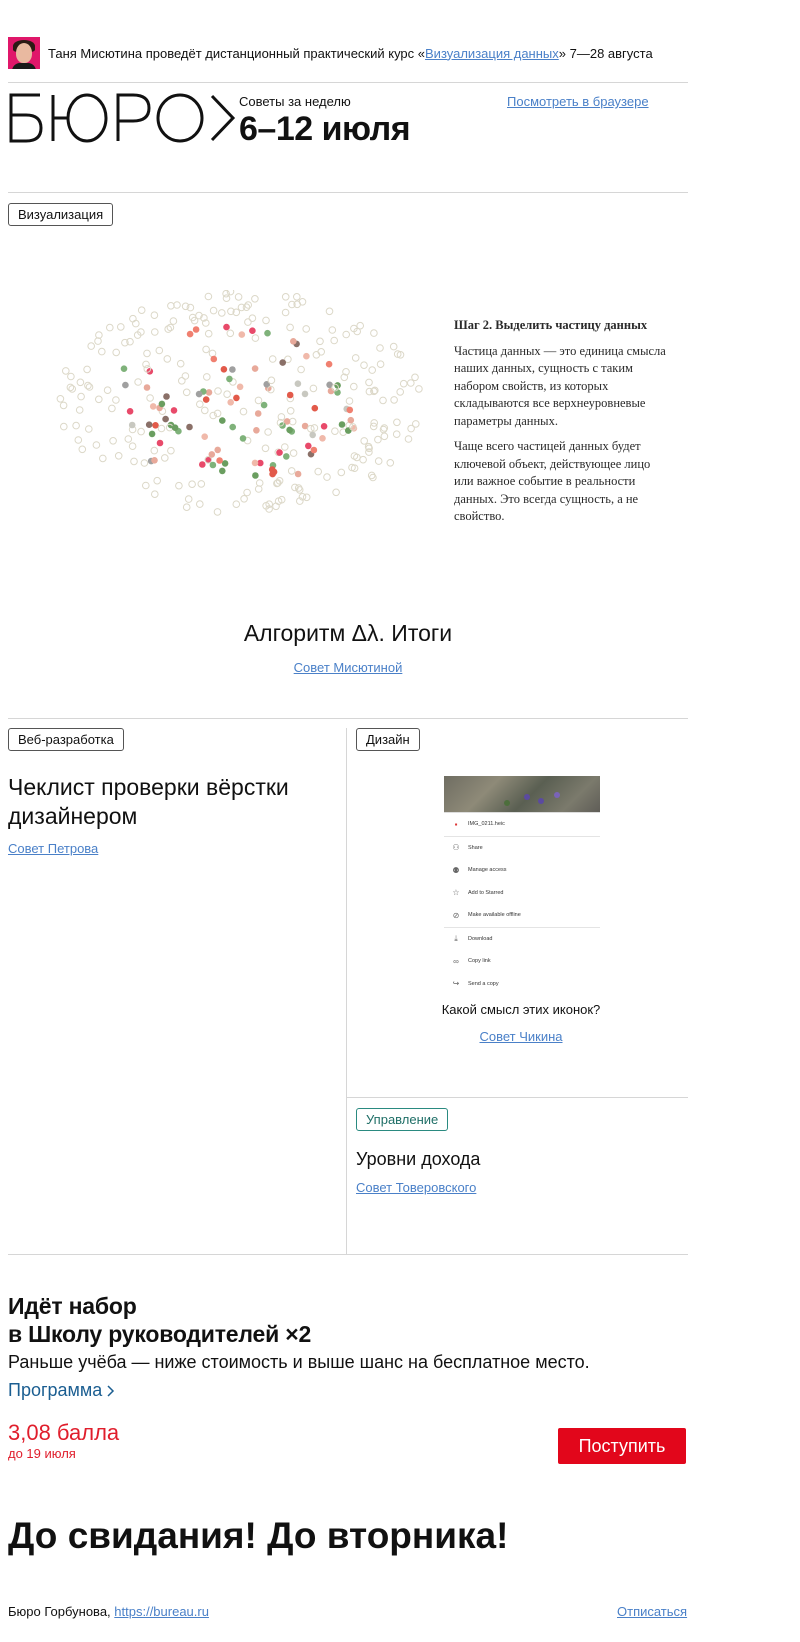 This screenshot has height=1642, width=800. What do you see at coordinates (64, 1432) in the screenshot?
I see `promo-score: 3,08 балла` at bounding box center [64, 1432].